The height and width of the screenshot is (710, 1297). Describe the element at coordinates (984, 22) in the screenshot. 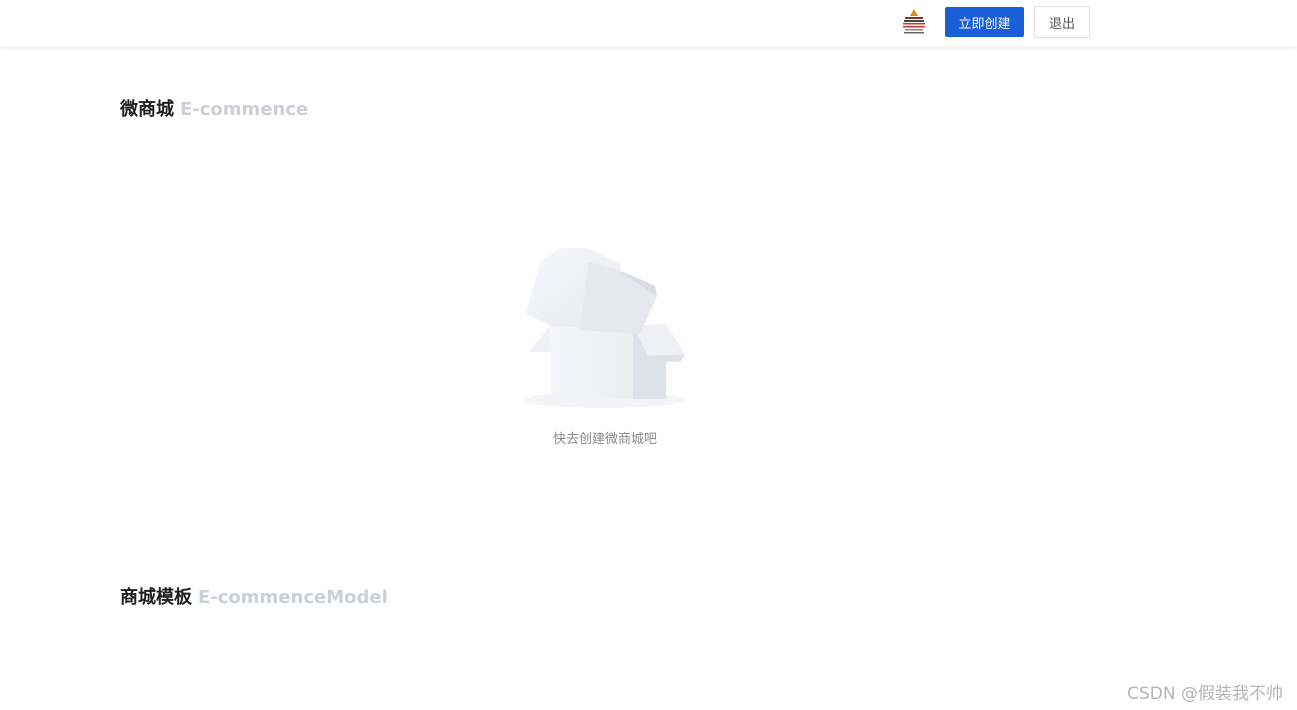

I see `create-now-button: 立即创建` at that location.